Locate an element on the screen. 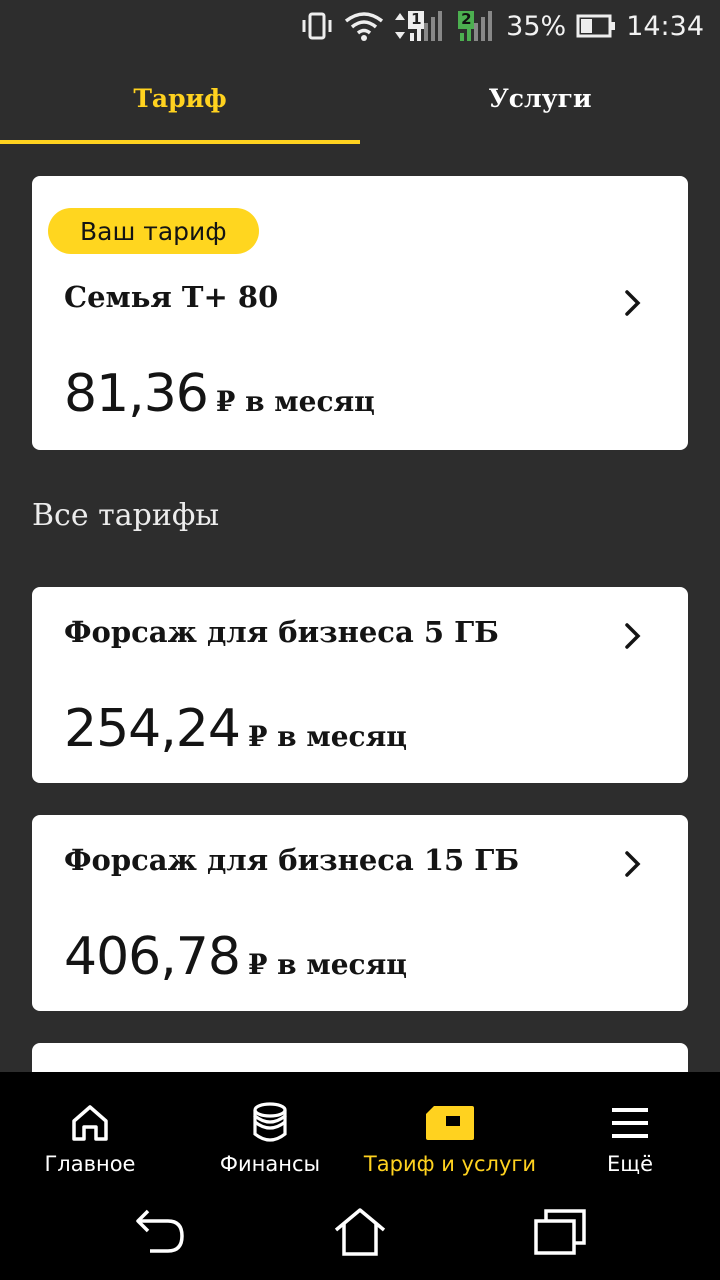 The height and width of the screenshot is (1280, 720). recent-apps-icon is located at coordinates (560, 1232).